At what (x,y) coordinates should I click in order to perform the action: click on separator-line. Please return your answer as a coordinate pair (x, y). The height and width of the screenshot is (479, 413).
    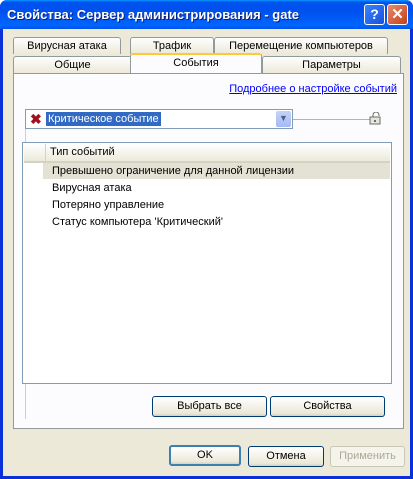
    Looking at the image, I should click on (334, 119).